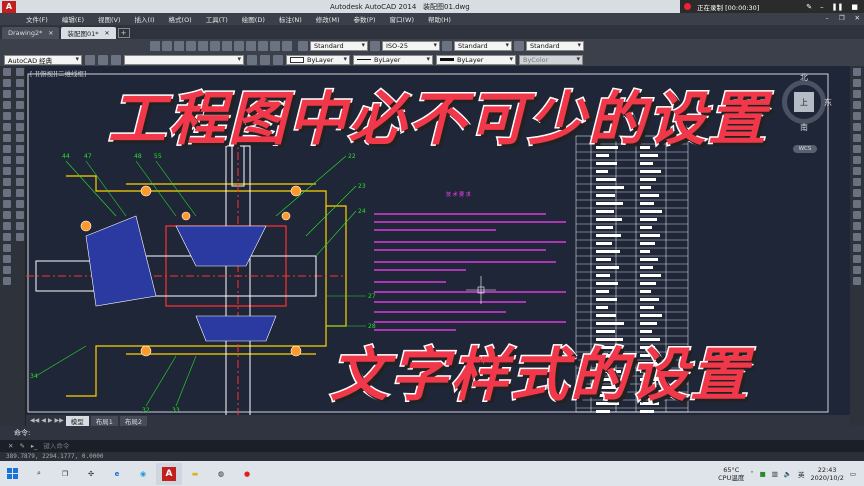 The image size is (864, 486). I want to click on chevron-up-icon: ˄, so click(751, 474).